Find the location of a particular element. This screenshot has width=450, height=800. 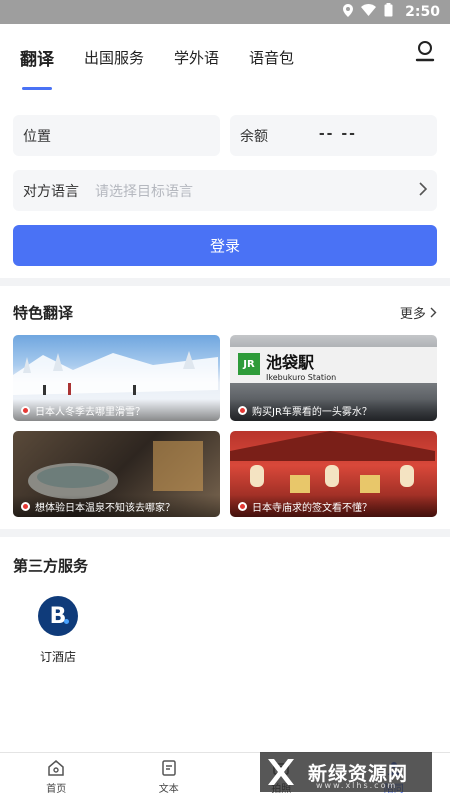

jr-logo: JR is located at coordinates (249, 364).